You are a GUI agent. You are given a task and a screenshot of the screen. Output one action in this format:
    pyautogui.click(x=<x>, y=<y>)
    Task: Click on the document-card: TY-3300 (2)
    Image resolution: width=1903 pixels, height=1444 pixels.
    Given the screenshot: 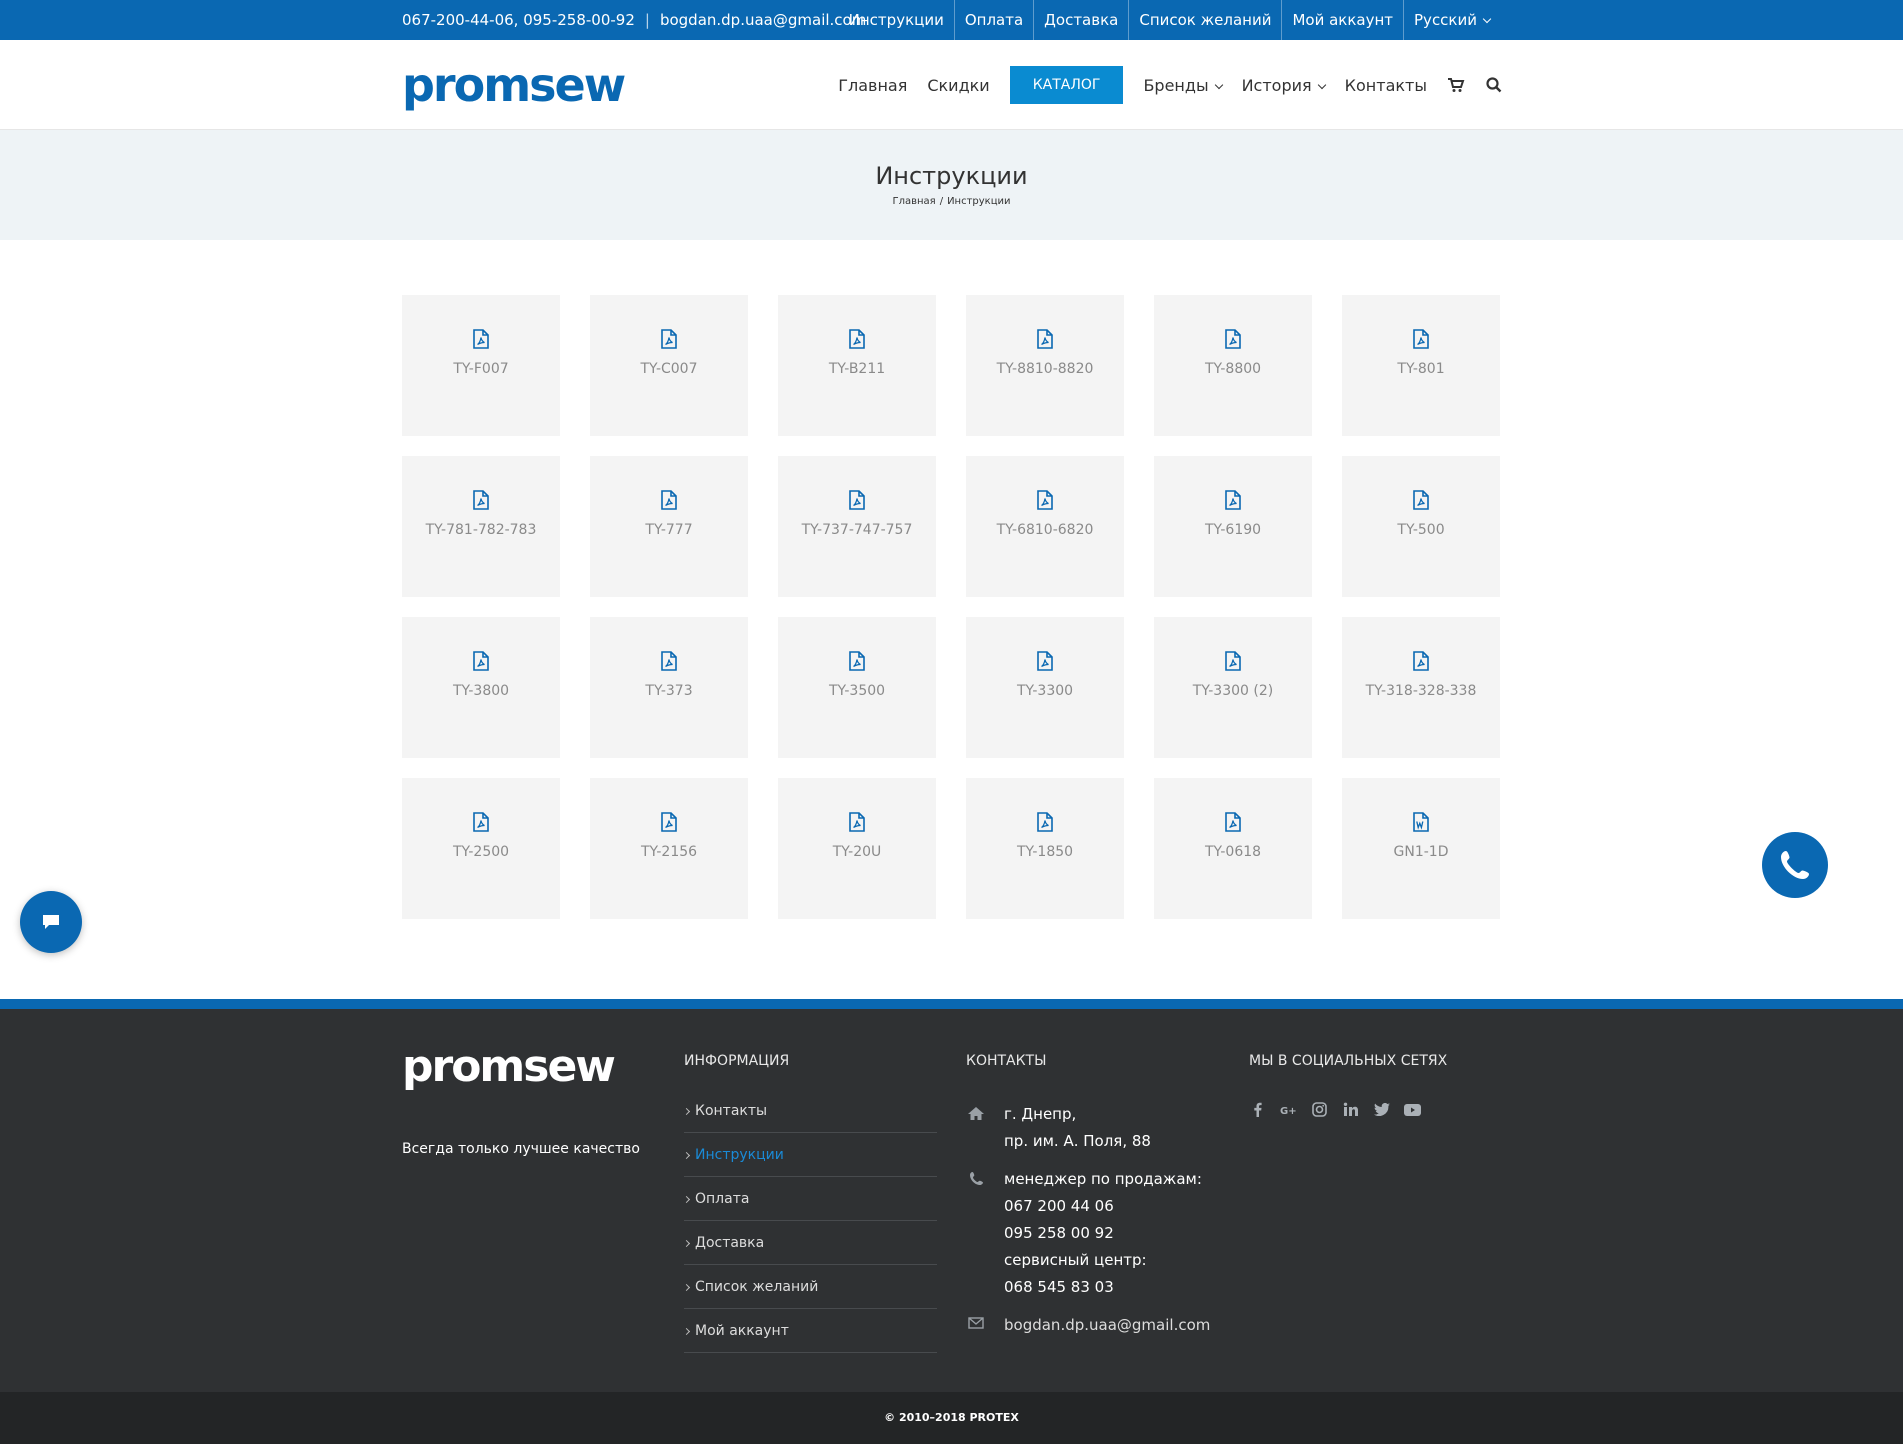 What is the action you would take?
    pyautogui.click(x=1233, y=687)
    